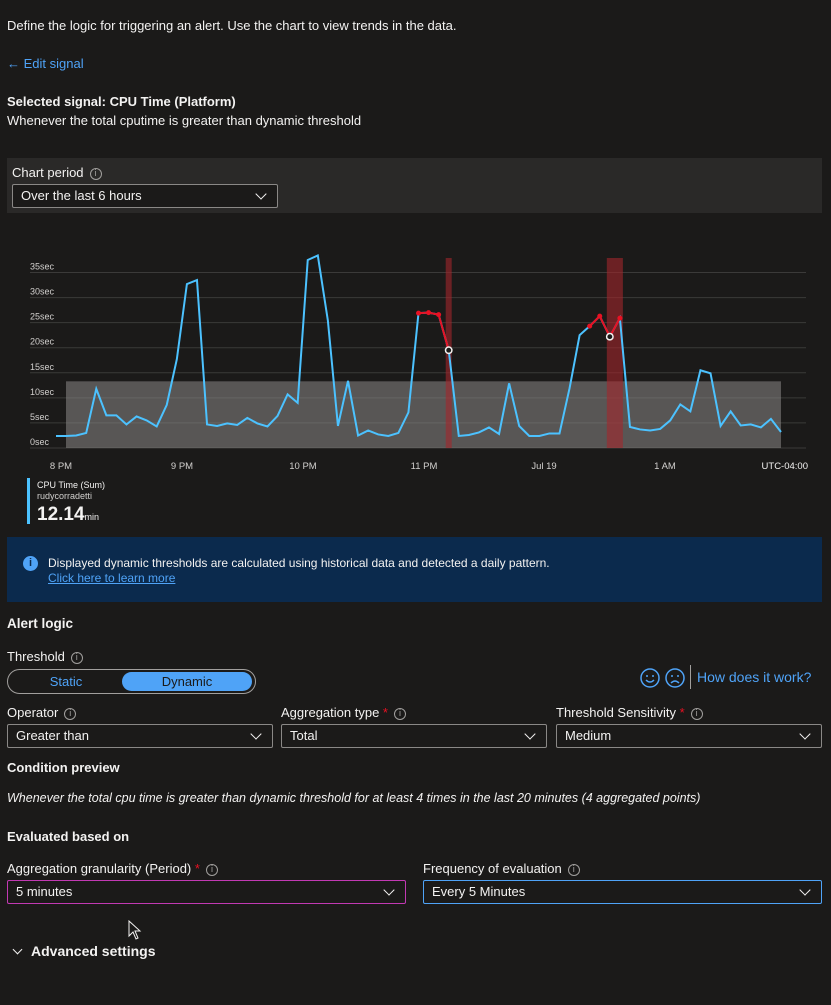  Describe the element at coordinates (140, 736) in the screenshot. I see `operator-dropdown: Greater than` at that location.